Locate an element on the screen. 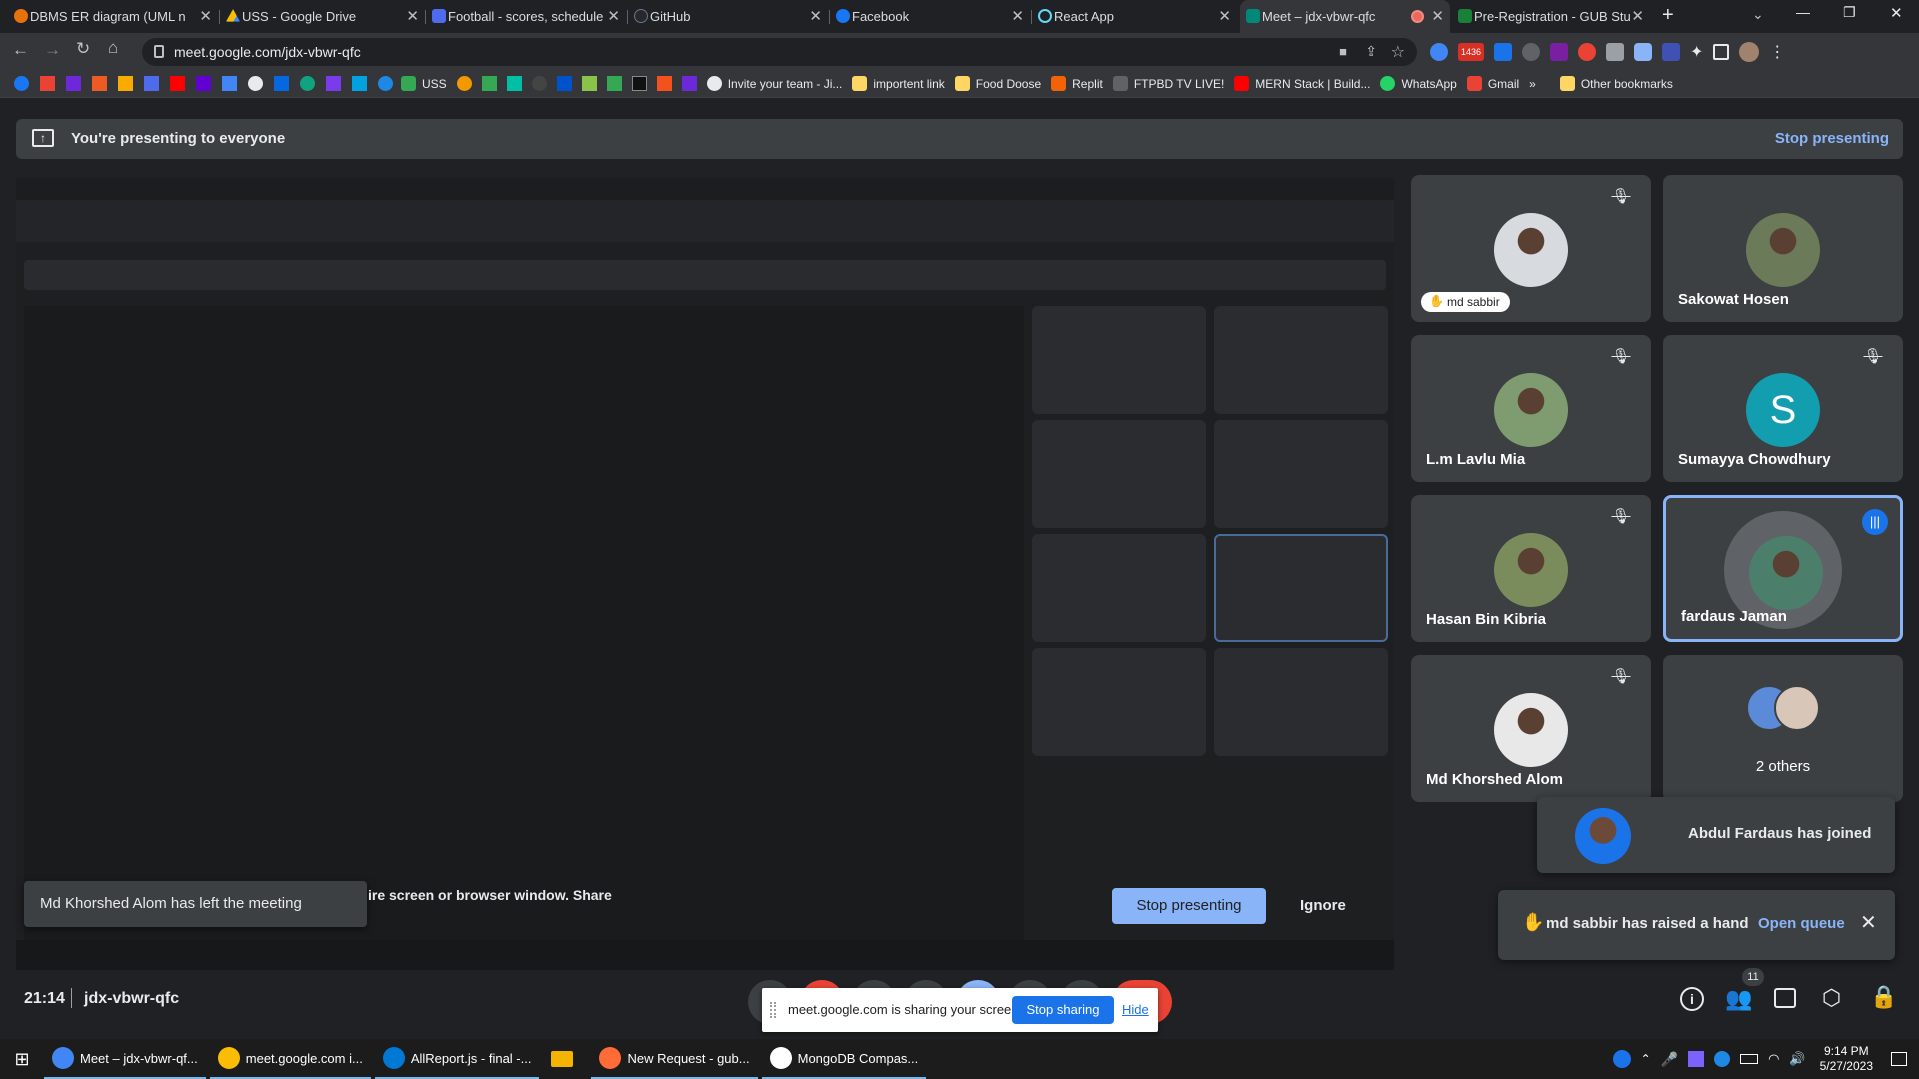 This screenshot has height=1079, width=1919. bookmark-ftpbd: FTPBD TV LIVE! is located at coordinates (1168, 83).